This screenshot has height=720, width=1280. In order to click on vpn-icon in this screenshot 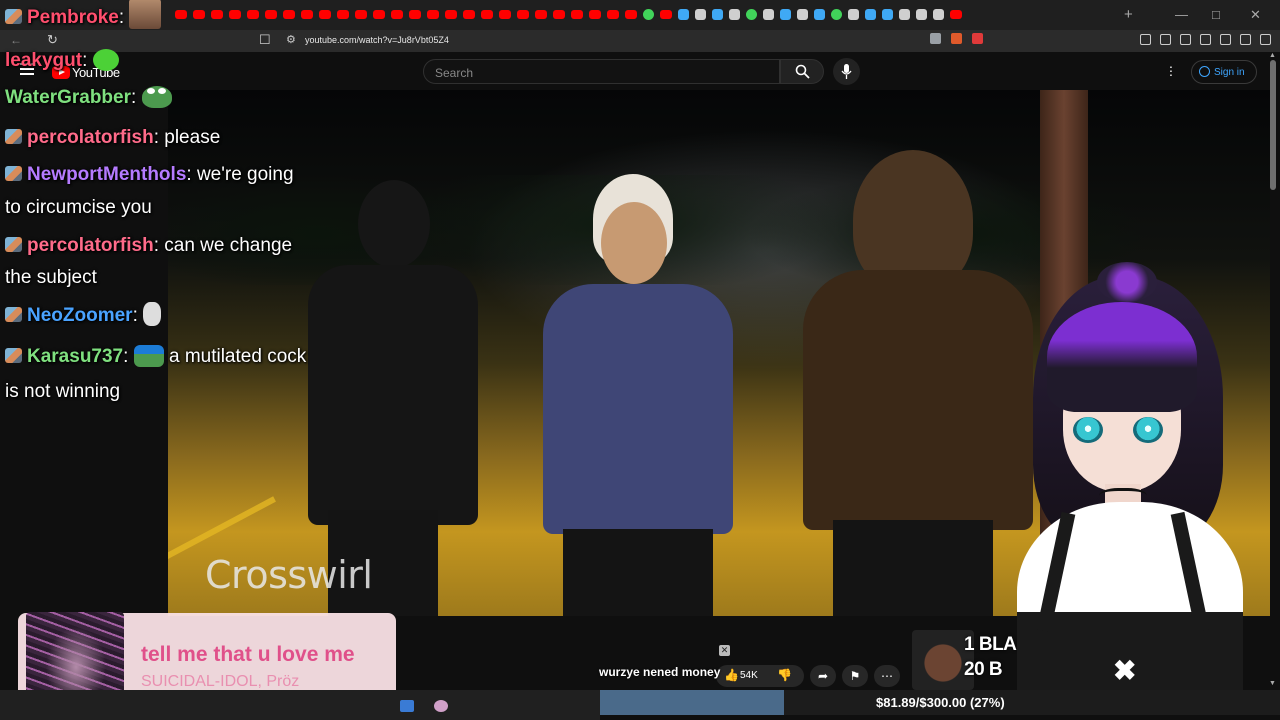, I will do `click(1225, 39)`.